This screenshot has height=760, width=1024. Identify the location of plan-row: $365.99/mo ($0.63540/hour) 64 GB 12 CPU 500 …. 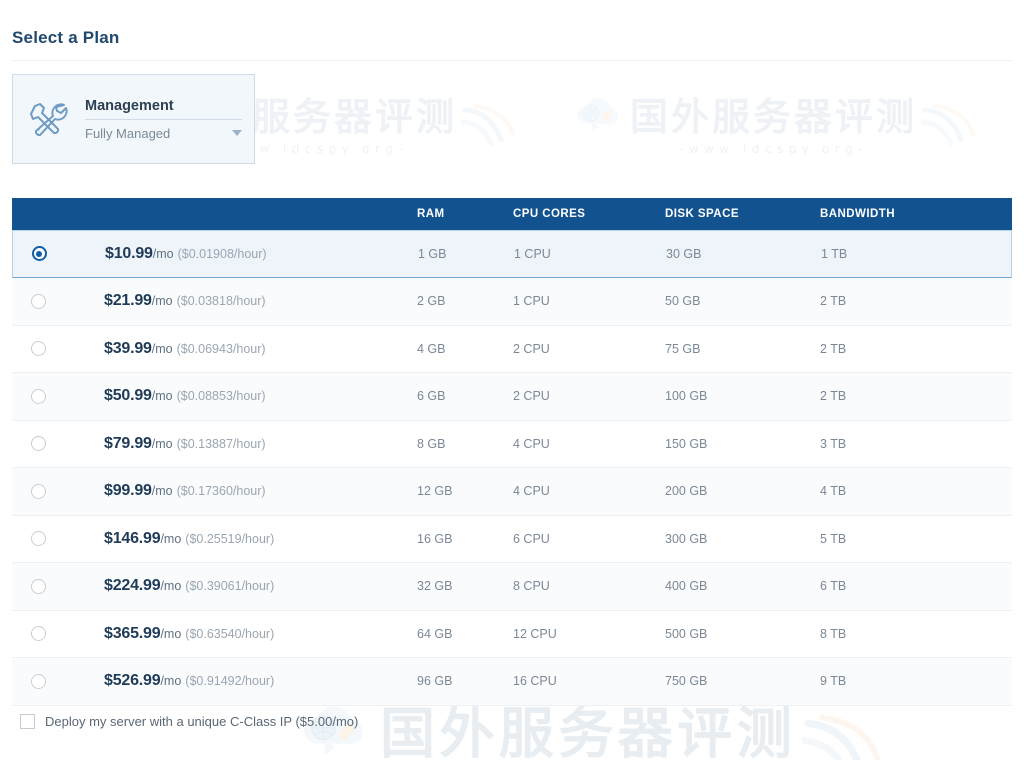
(512, 634).